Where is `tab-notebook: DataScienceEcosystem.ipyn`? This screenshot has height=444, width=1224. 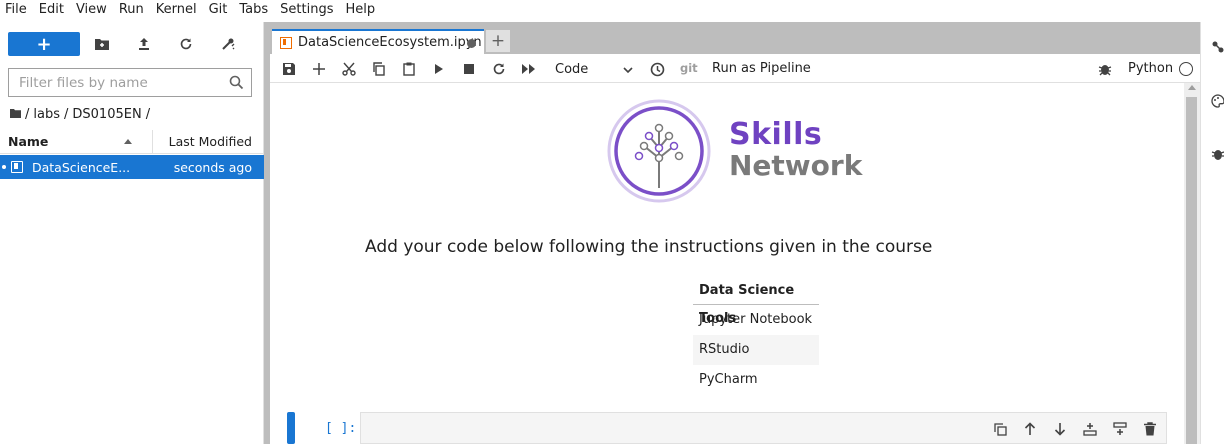
tab-notebook: DataScienceEcosystem.ipyn is located at coordinates (378, 41).